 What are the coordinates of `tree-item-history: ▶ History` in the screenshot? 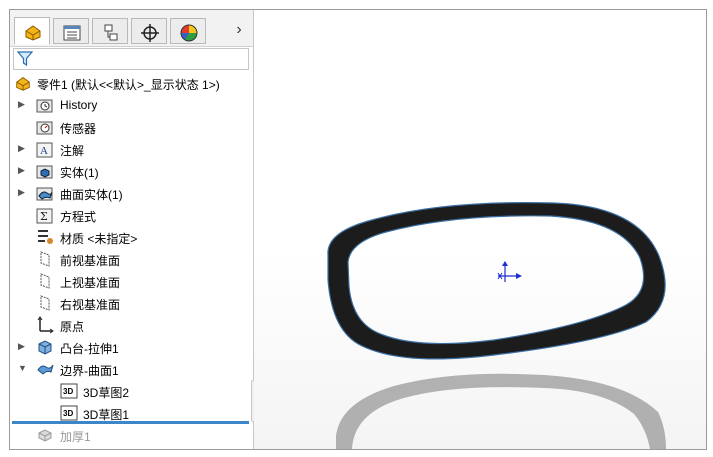 It's located at (131, 105).